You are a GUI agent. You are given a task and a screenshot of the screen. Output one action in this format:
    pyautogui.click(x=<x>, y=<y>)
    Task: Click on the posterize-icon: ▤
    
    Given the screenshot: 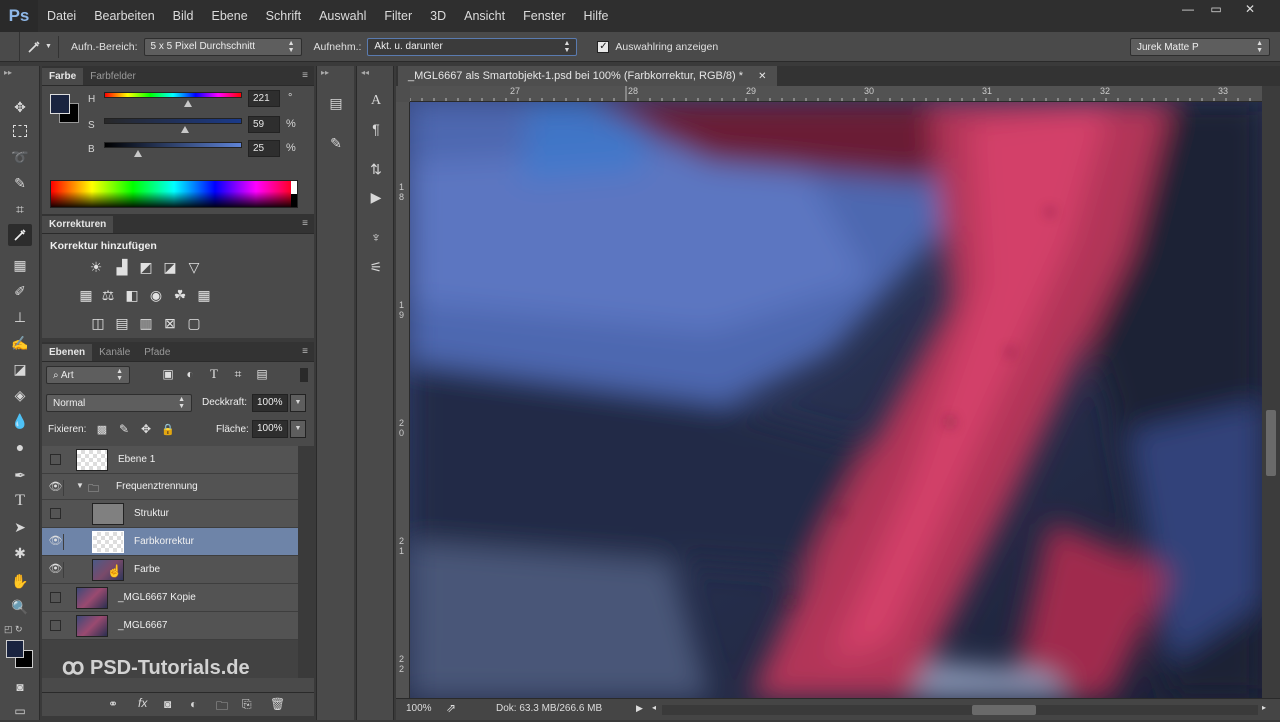 What is the action you would take?
    pyautogui.click(x=122, y=323)
    